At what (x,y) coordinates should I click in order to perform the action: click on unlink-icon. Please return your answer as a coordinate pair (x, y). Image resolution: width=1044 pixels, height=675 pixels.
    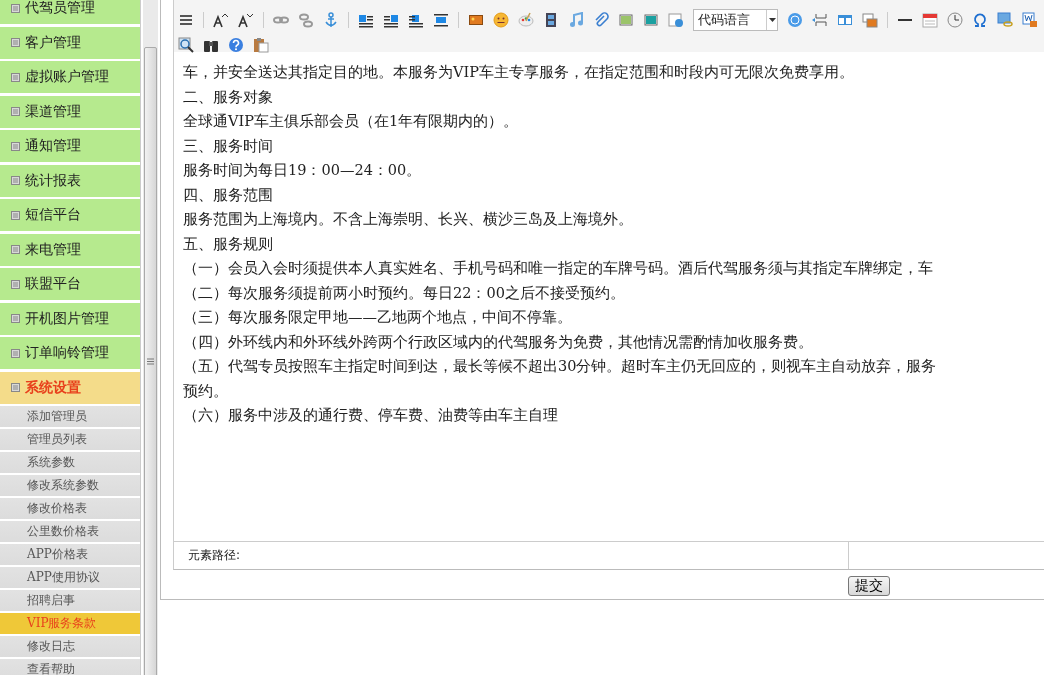
    Looking at the image, I should click on (306, 19).